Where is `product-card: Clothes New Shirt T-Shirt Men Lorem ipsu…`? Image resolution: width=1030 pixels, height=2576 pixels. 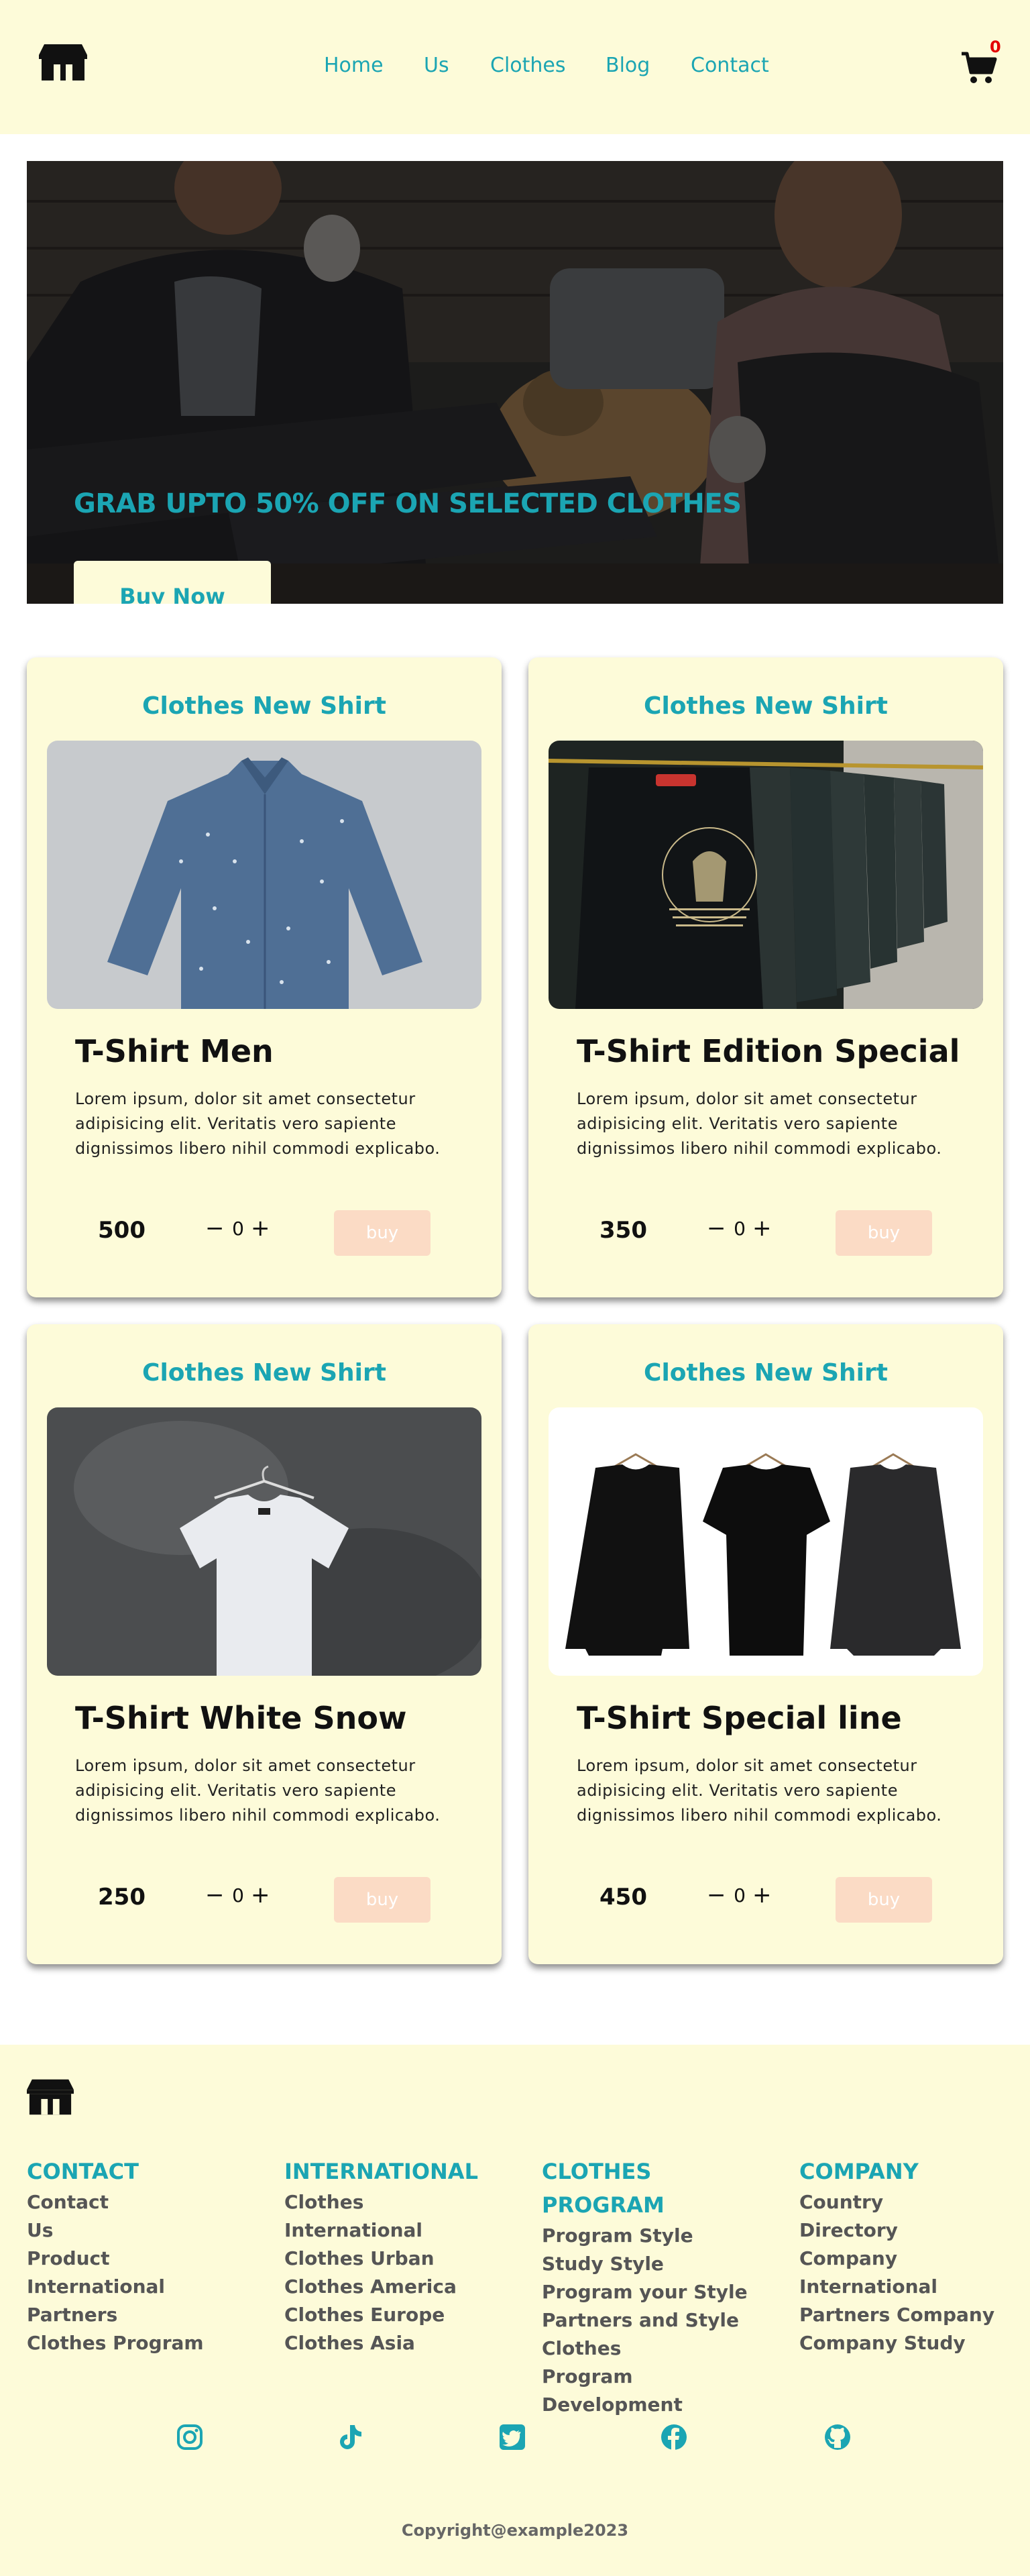 product-card: Clothes New Shirt T-Shirt Men Lorem ipsu… is located at coordinates (264, 977).